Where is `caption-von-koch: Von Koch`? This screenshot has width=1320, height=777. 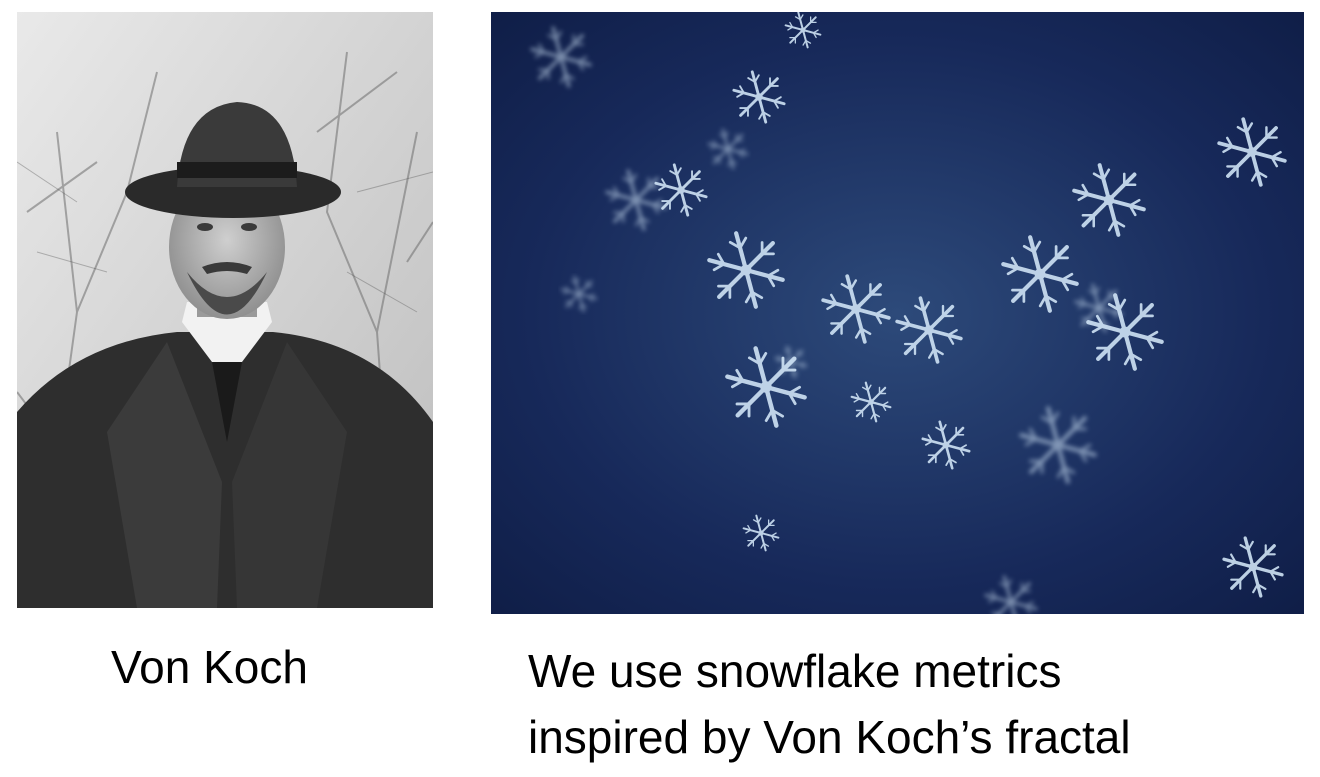 caption-von-koch: Von Koch is located at coordinates (209, 667).